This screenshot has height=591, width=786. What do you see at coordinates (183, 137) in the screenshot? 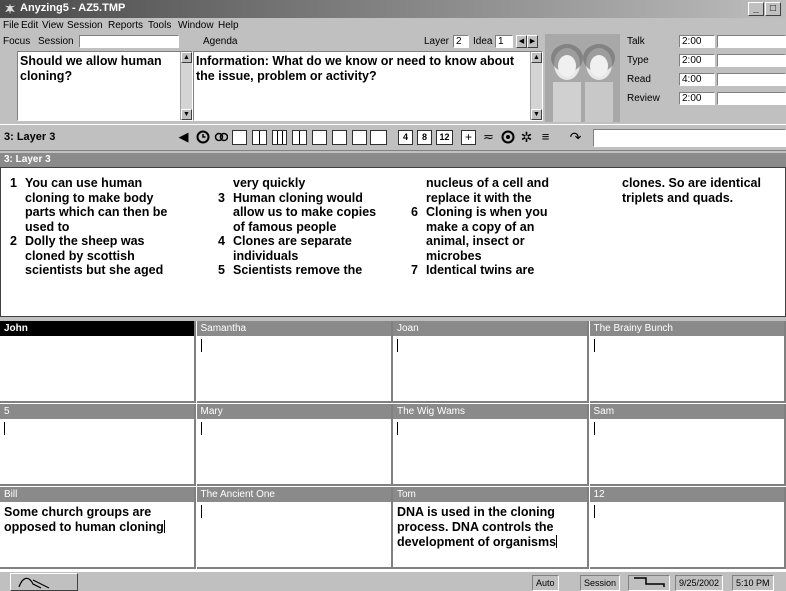
I see `back-arrow-icon: ◀` at bounding box center [183, 137].